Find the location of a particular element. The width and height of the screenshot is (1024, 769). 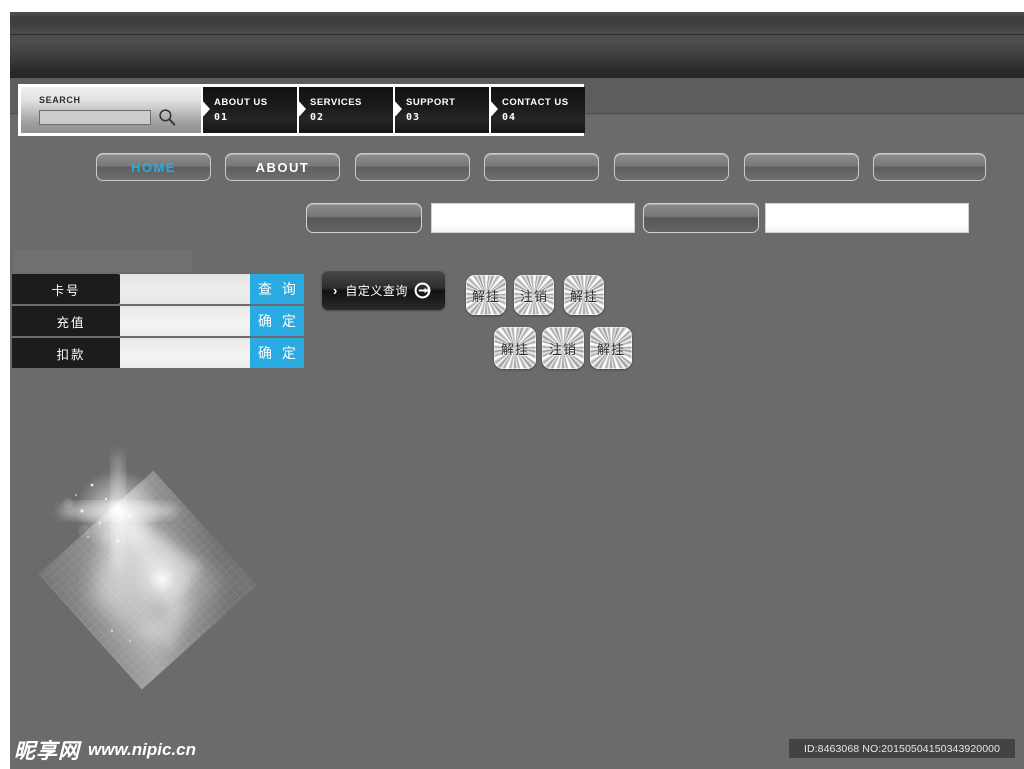

decorative-plate is located at coordinates (103, 261).